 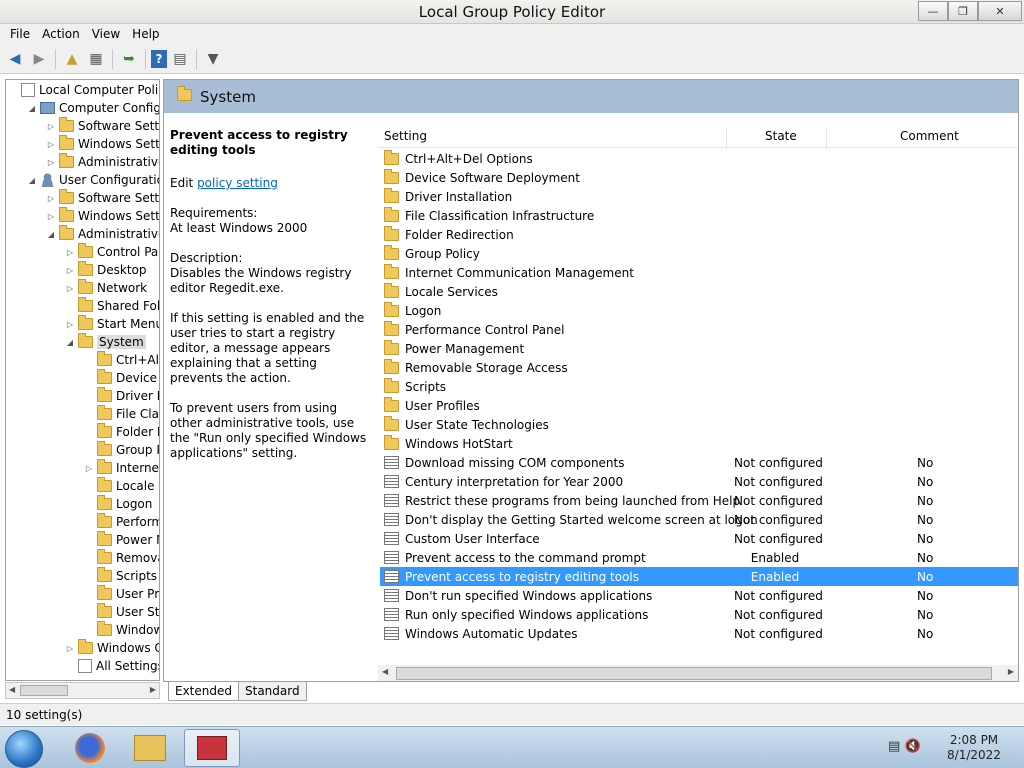 What do you see at coordinates (121, 360) in the screenshot?
I see `tree-node: Ctrl+Alt+I` at bounding box center [121, 360].